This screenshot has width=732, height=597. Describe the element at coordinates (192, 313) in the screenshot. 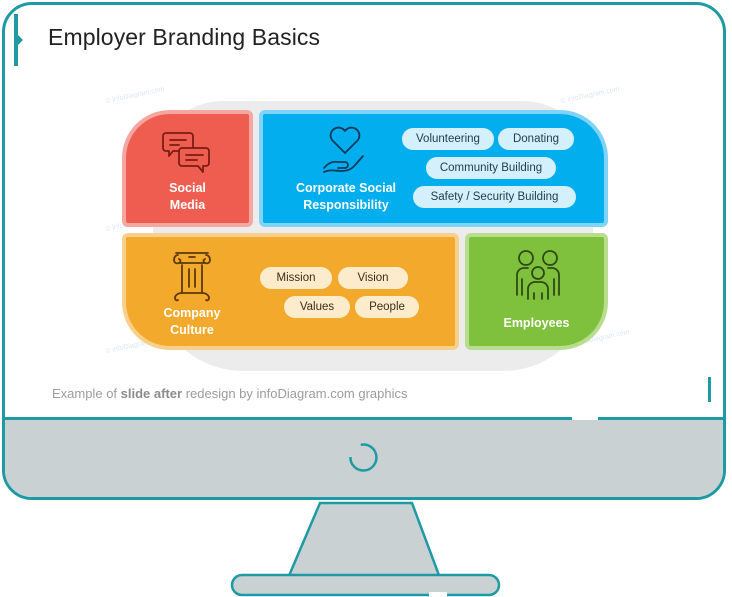

I see `label-line: Company` at that location.